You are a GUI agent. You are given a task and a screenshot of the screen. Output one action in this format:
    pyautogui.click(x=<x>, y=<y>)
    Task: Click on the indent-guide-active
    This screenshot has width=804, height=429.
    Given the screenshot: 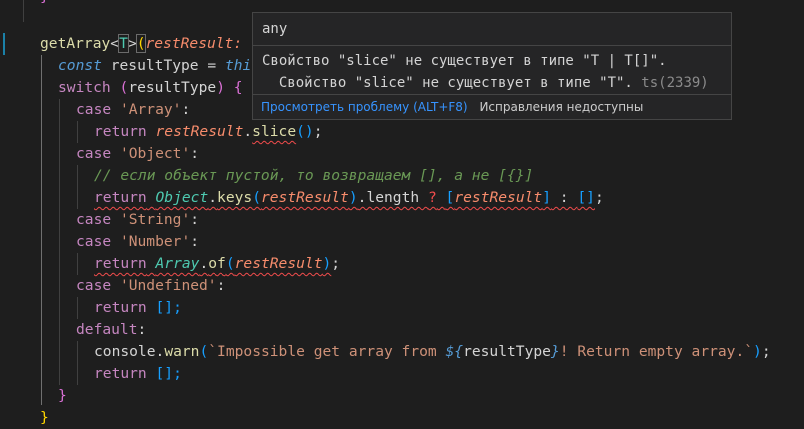 What is the action you would take?
    pyautogui.click(x=41, y=230)
    